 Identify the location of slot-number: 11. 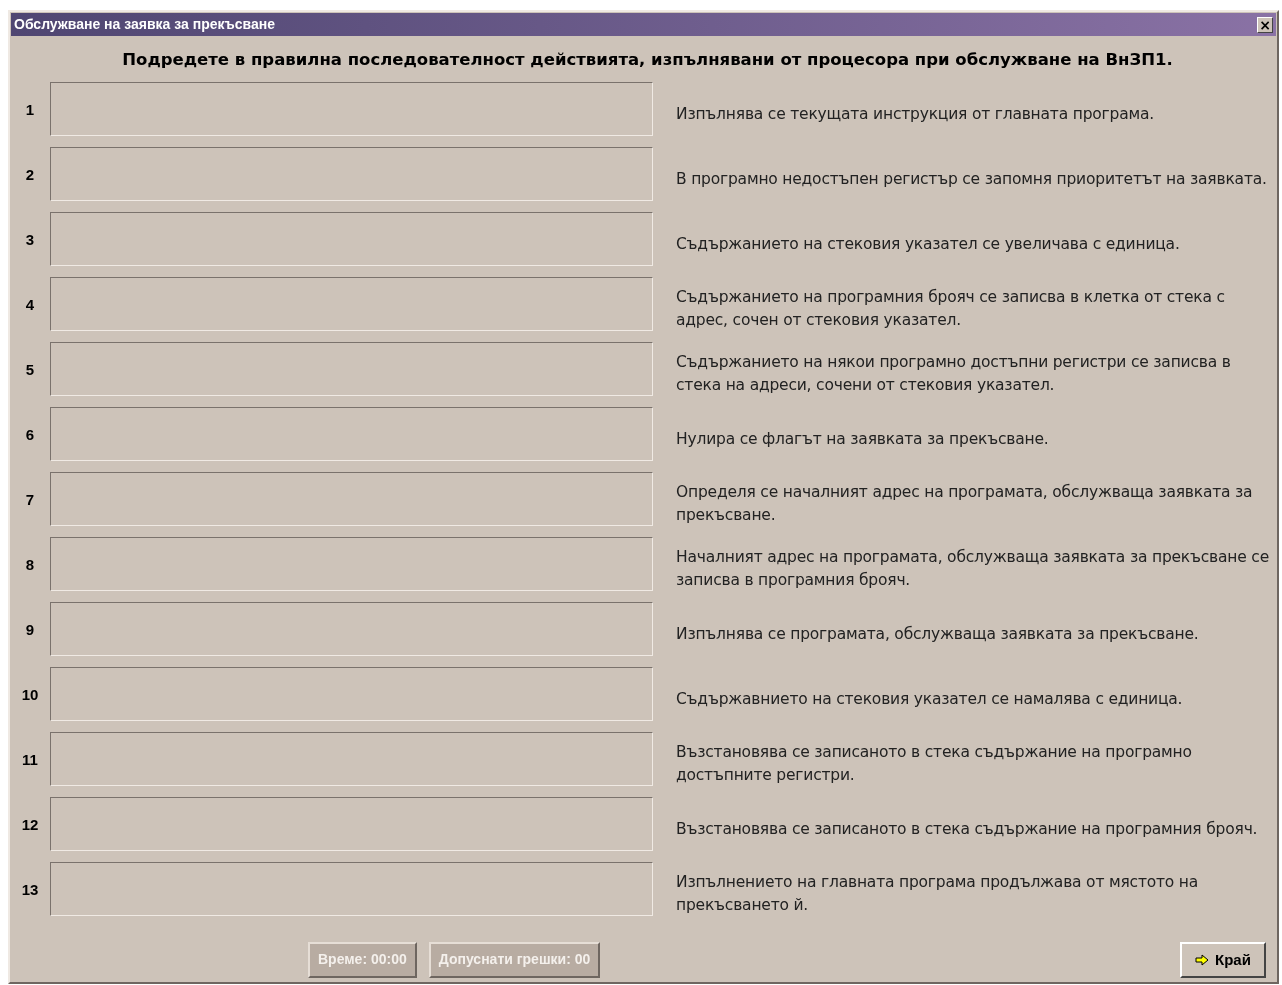
(30, 759).